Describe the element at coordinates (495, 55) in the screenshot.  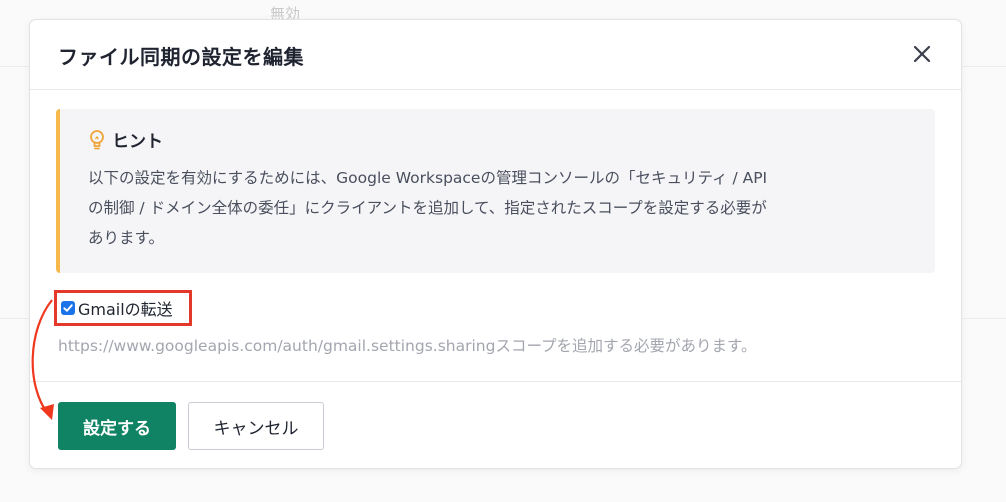
I see `dialog-header: ファイル同期の設定を編集` at that location.